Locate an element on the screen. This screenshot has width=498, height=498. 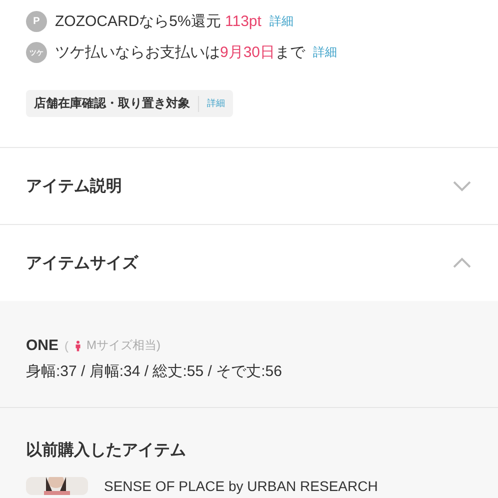
size-measurements: 身幅:37 / 肩幅:34 / 総丈:55 / そで丈:56 is located at coordinates (154, 371).